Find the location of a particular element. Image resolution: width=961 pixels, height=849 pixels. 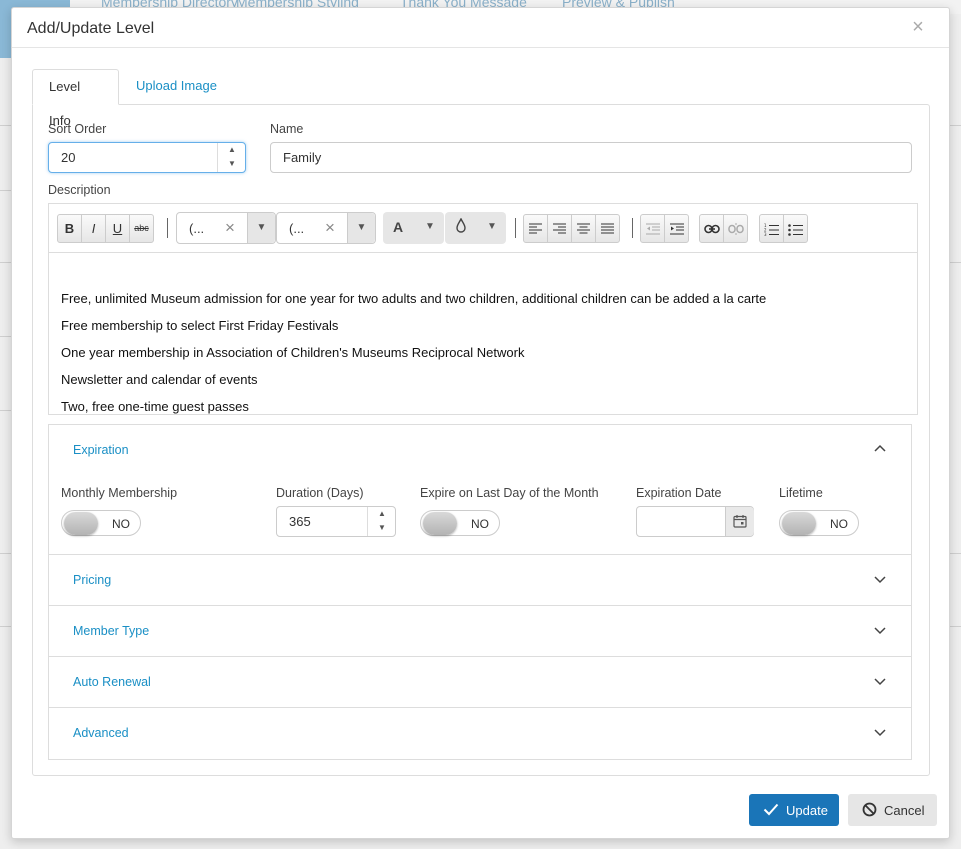

duration-increment-button: ▲ is located at coordinates (382, 514).